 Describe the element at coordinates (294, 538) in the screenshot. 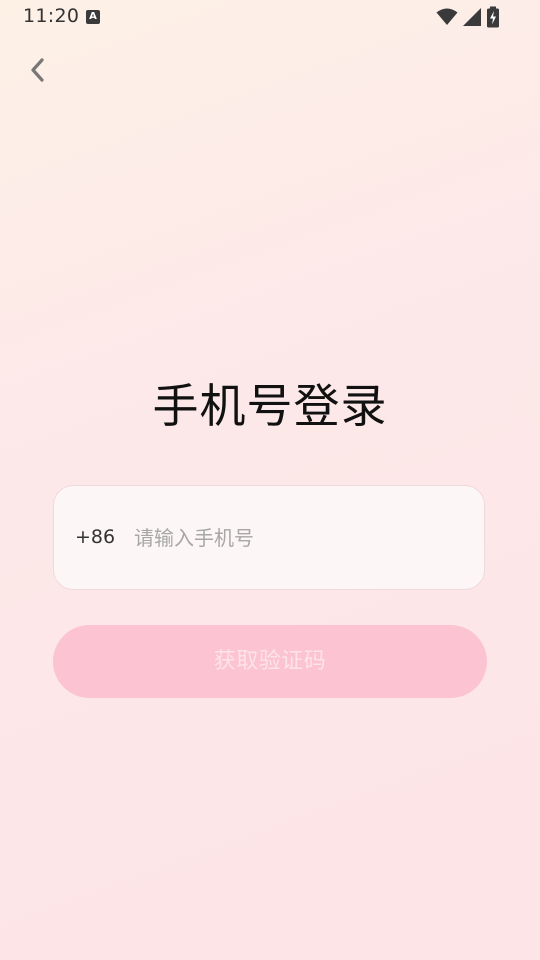

I see `phone-input` at that location.